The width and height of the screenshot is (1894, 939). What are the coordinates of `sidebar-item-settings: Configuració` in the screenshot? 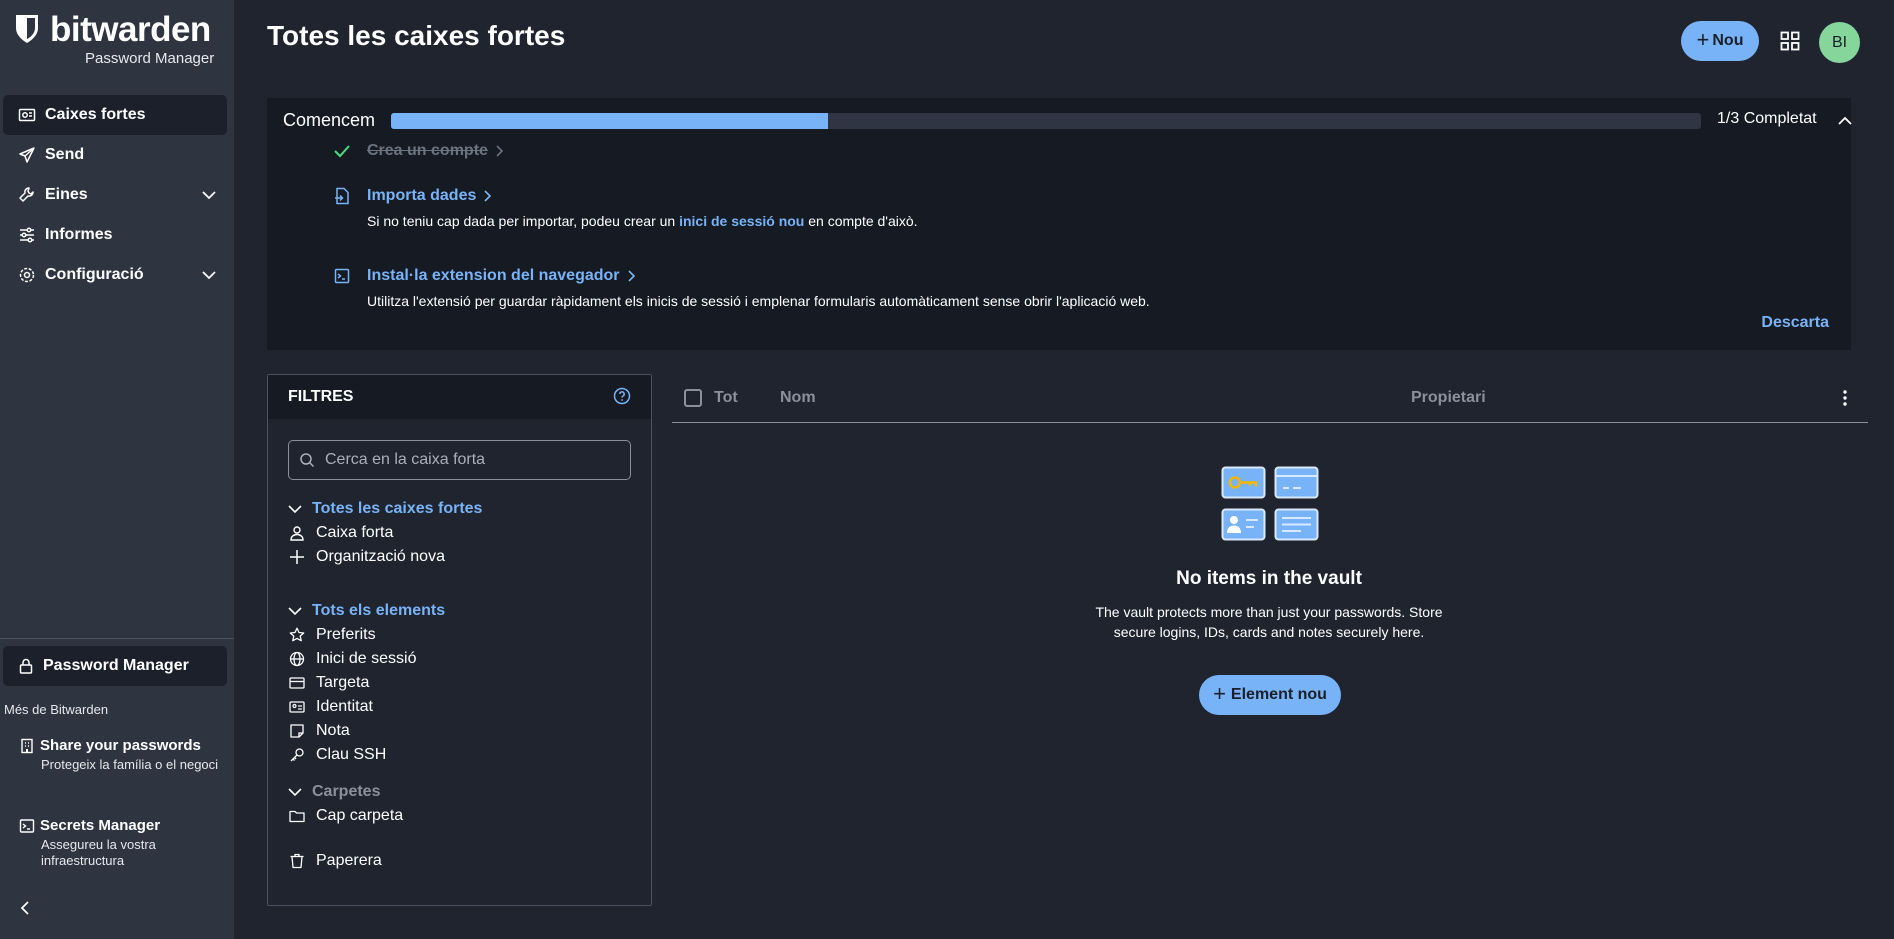 It's located at (115, 275).